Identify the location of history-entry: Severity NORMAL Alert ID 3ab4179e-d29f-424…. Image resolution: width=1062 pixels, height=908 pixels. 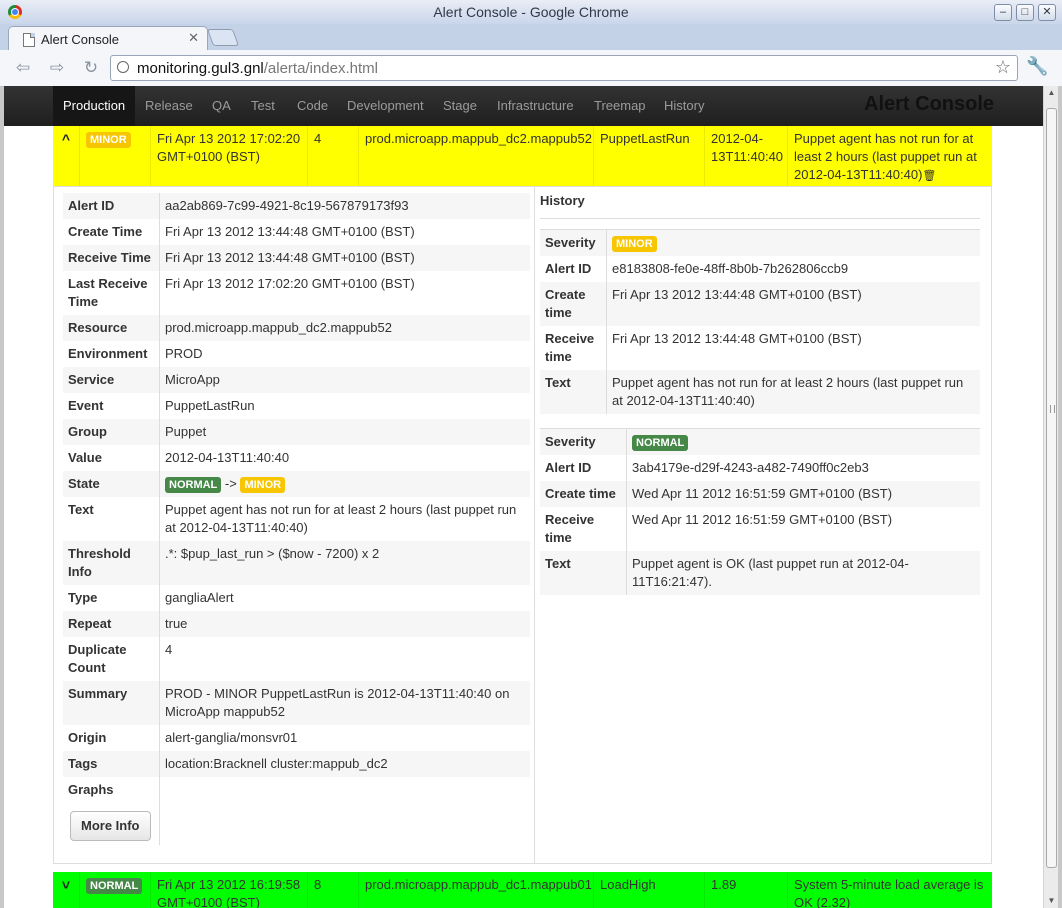
(760, 511).